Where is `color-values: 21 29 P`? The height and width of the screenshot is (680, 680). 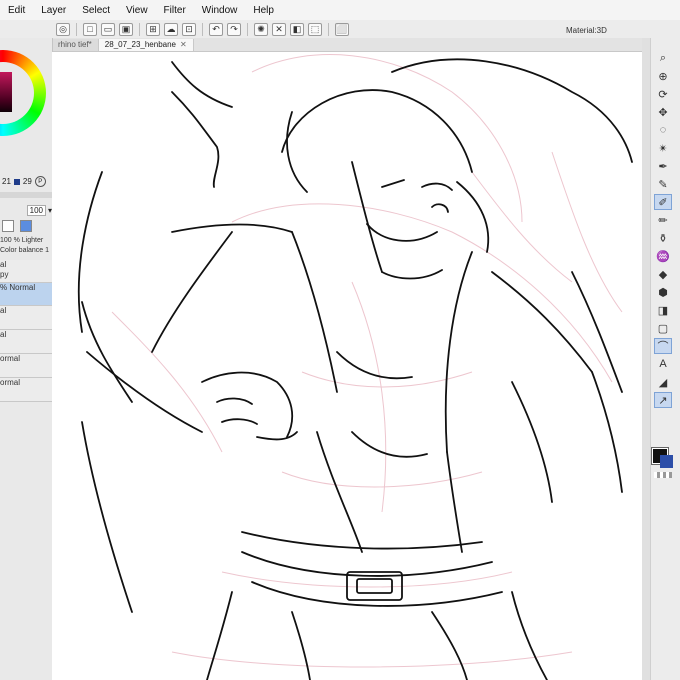 color-values: 21 29 P is located at coordinates (24, 181).